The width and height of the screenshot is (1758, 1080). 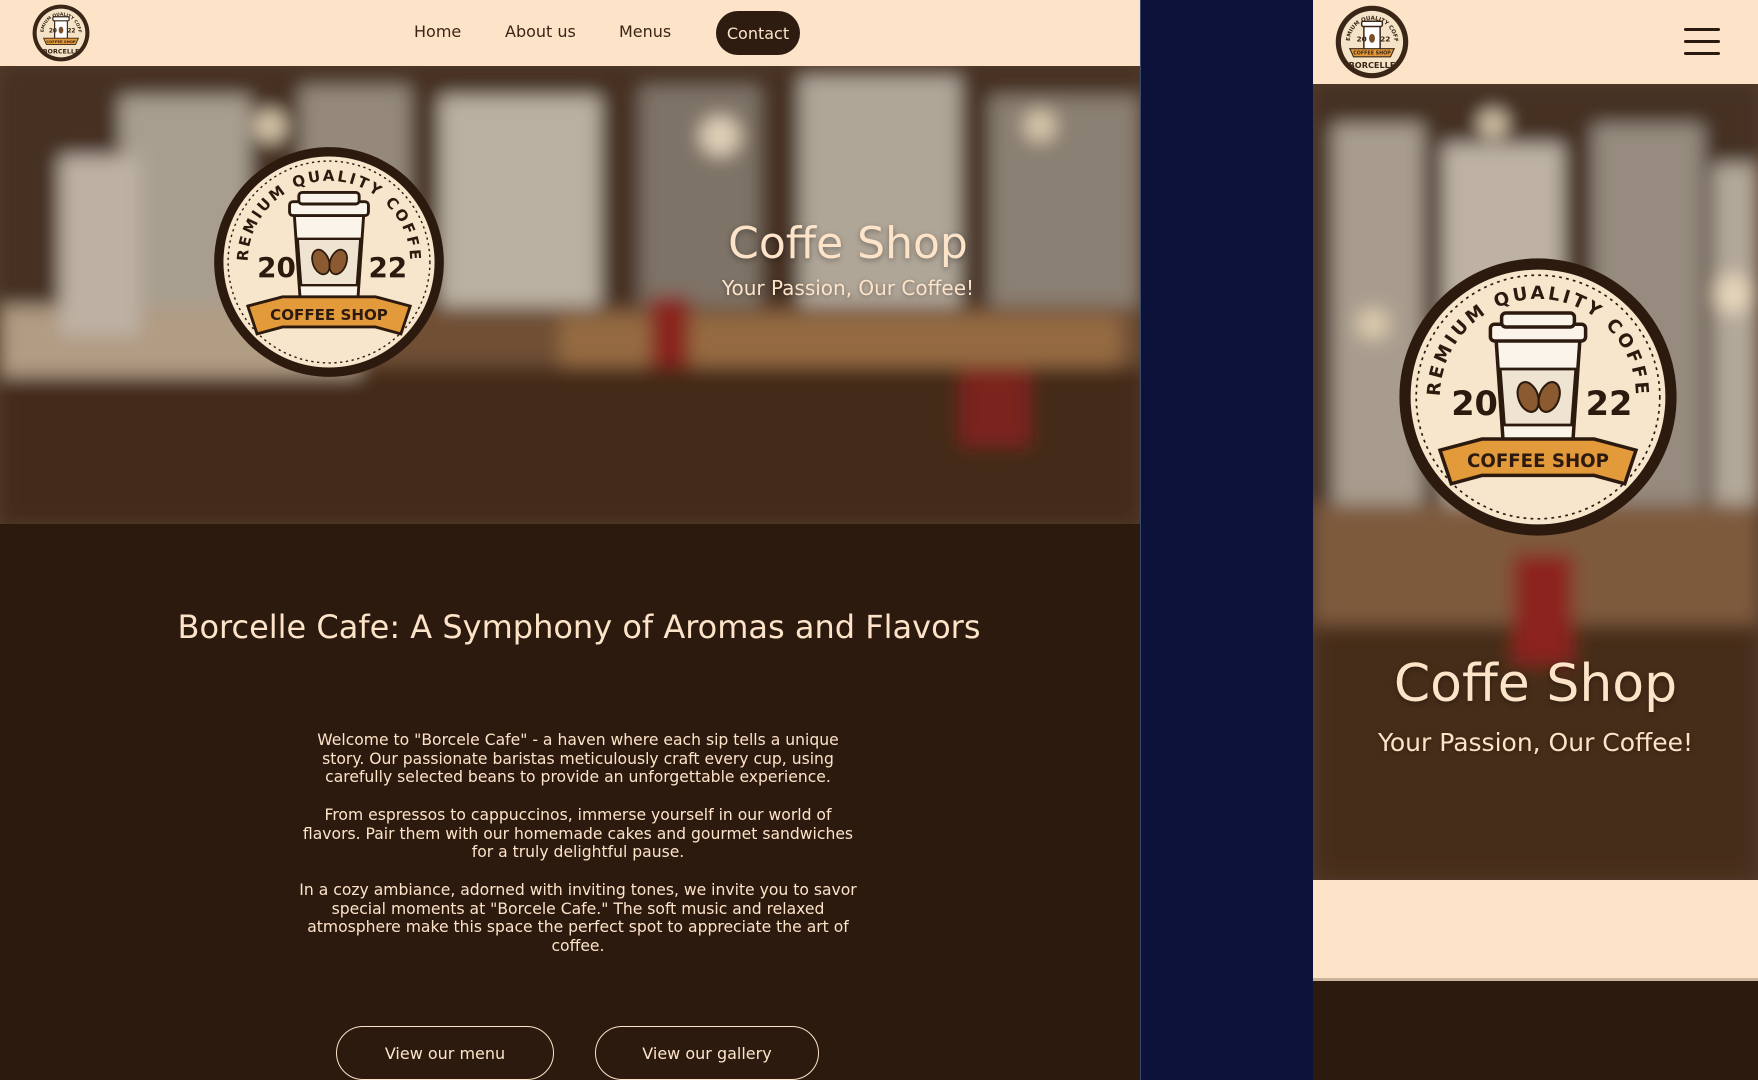 I want to click on mobile-hero-title: Coffe Shop, so click(x=1535, y=684).